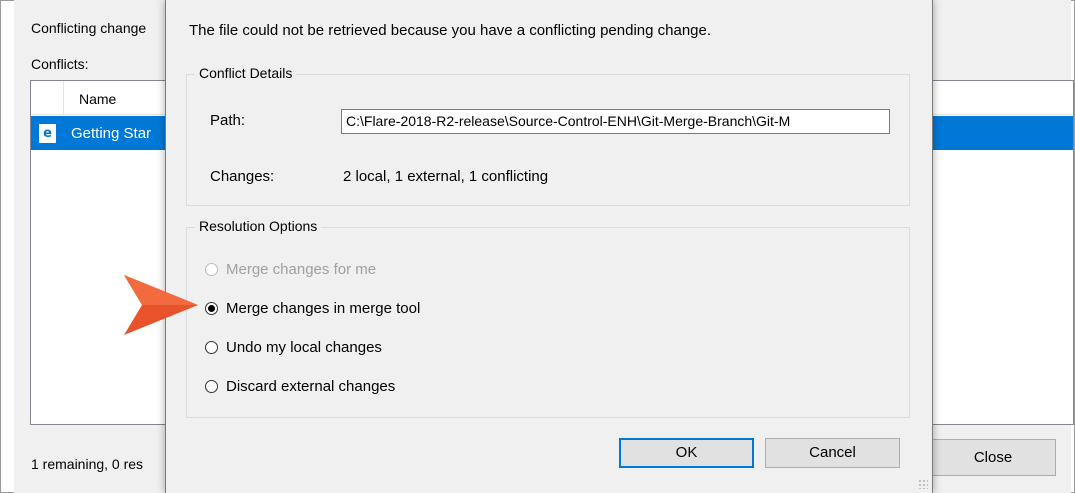 This screenshot has width=1075, height=493. I want to click on option-undo-local: Undo my local changes, so click(293, 347).